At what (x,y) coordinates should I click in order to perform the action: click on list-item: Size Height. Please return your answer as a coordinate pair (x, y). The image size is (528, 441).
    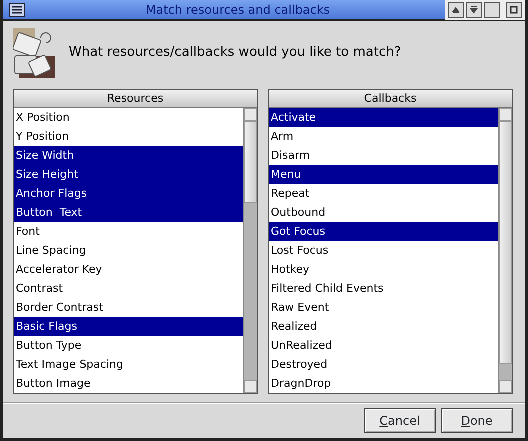
    Looking at the image, I should click on (128, 174).